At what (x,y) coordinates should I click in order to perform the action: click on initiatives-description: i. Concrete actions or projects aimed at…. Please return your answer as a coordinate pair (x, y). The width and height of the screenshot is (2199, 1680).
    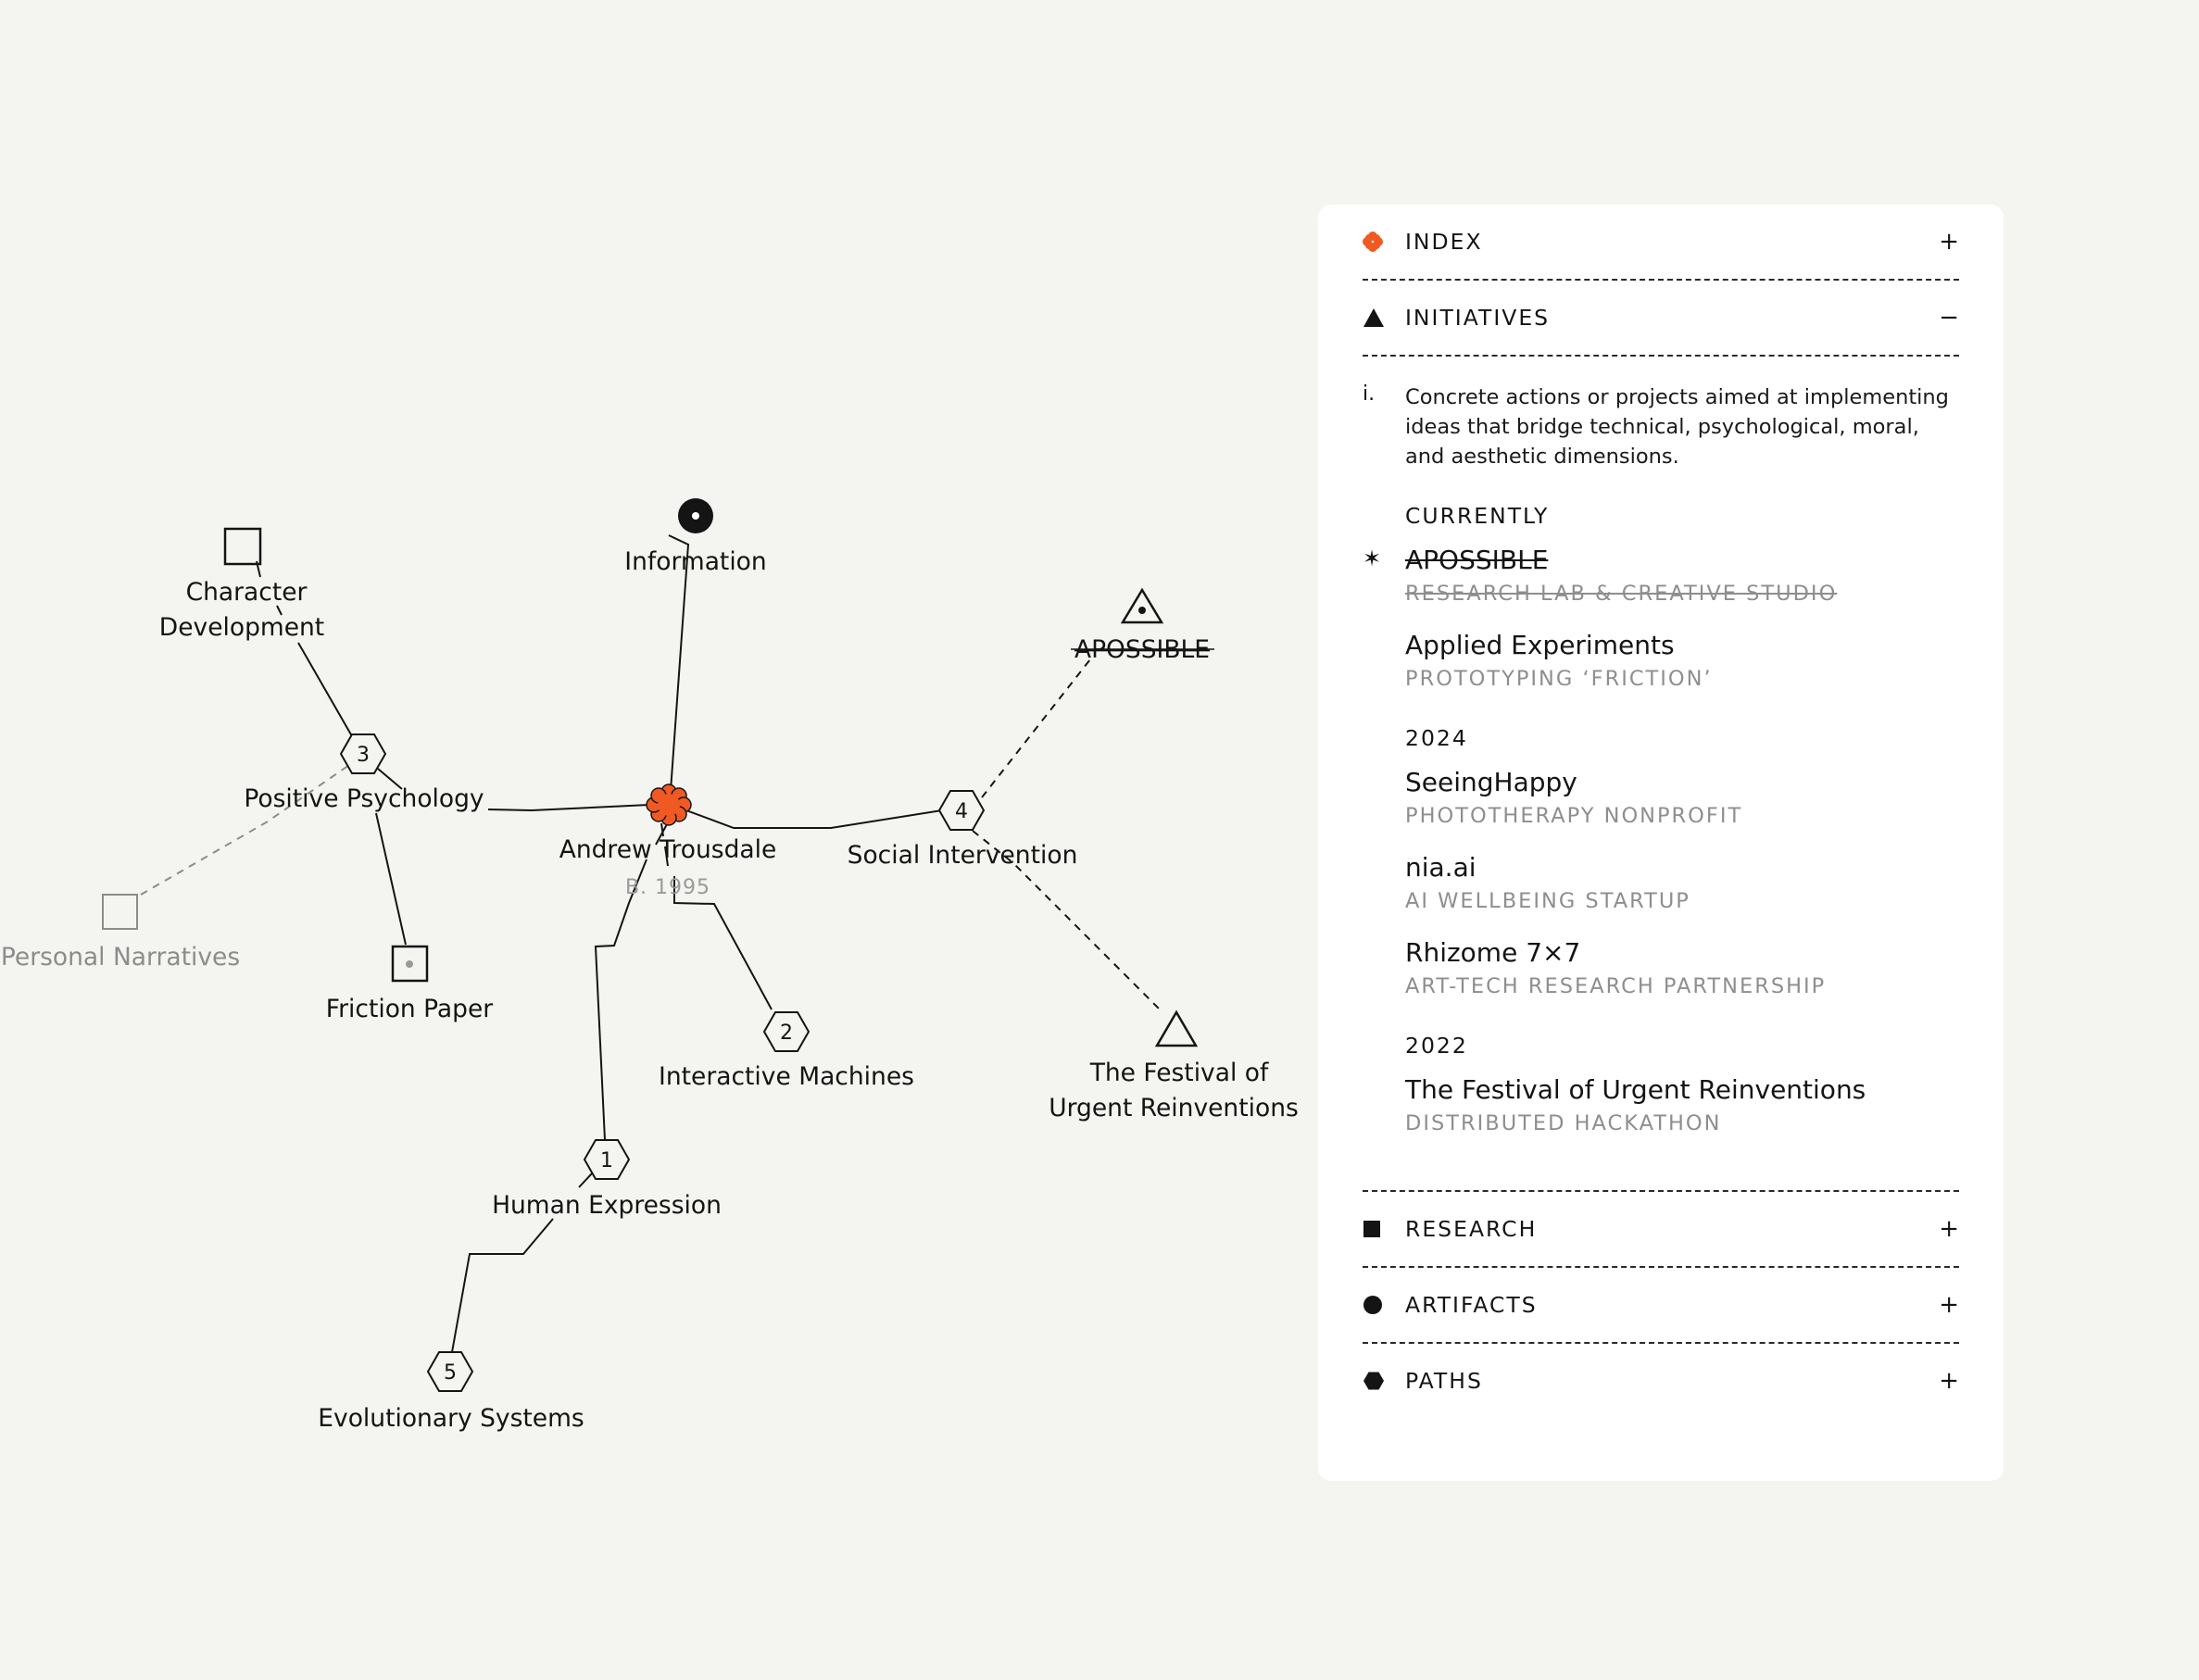
    Looking at the image, I should click on (1661, 426).